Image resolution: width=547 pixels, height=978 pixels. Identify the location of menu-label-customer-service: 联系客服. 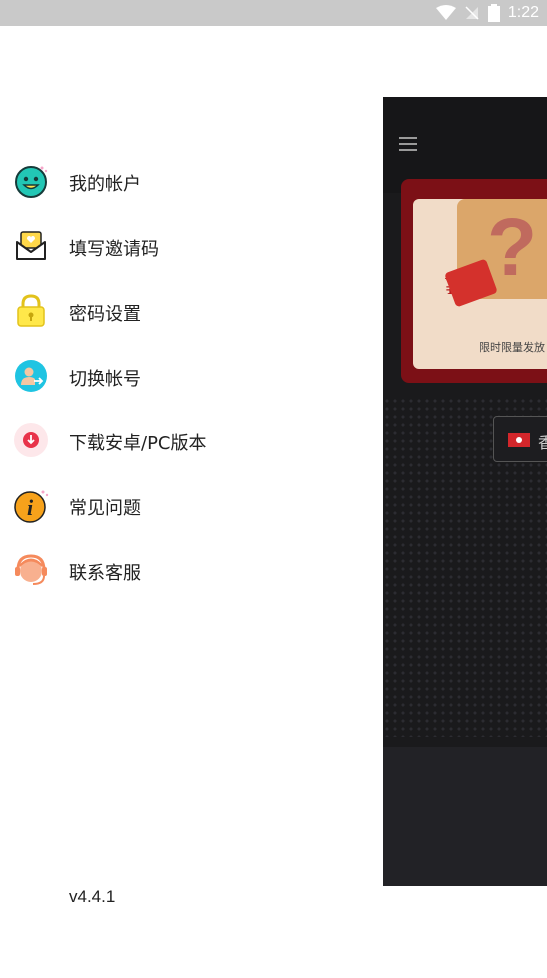
(105, 573).